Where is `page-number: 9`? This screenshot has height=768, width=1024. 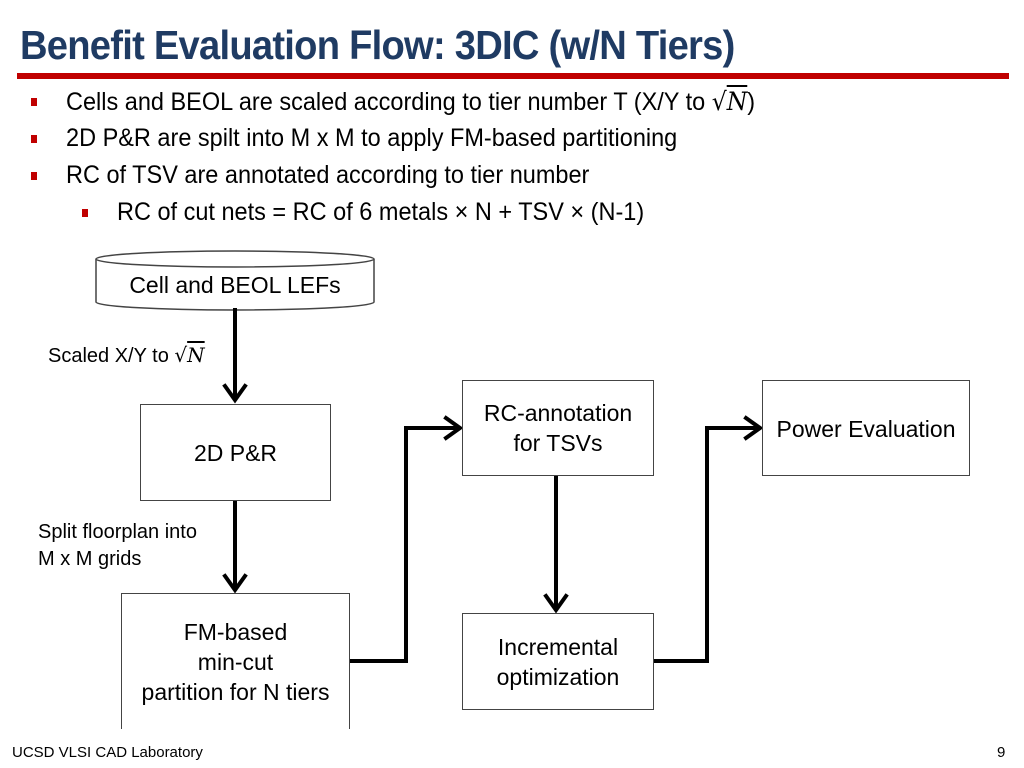
page-number: 9 is located at coordinates (1001, 752).